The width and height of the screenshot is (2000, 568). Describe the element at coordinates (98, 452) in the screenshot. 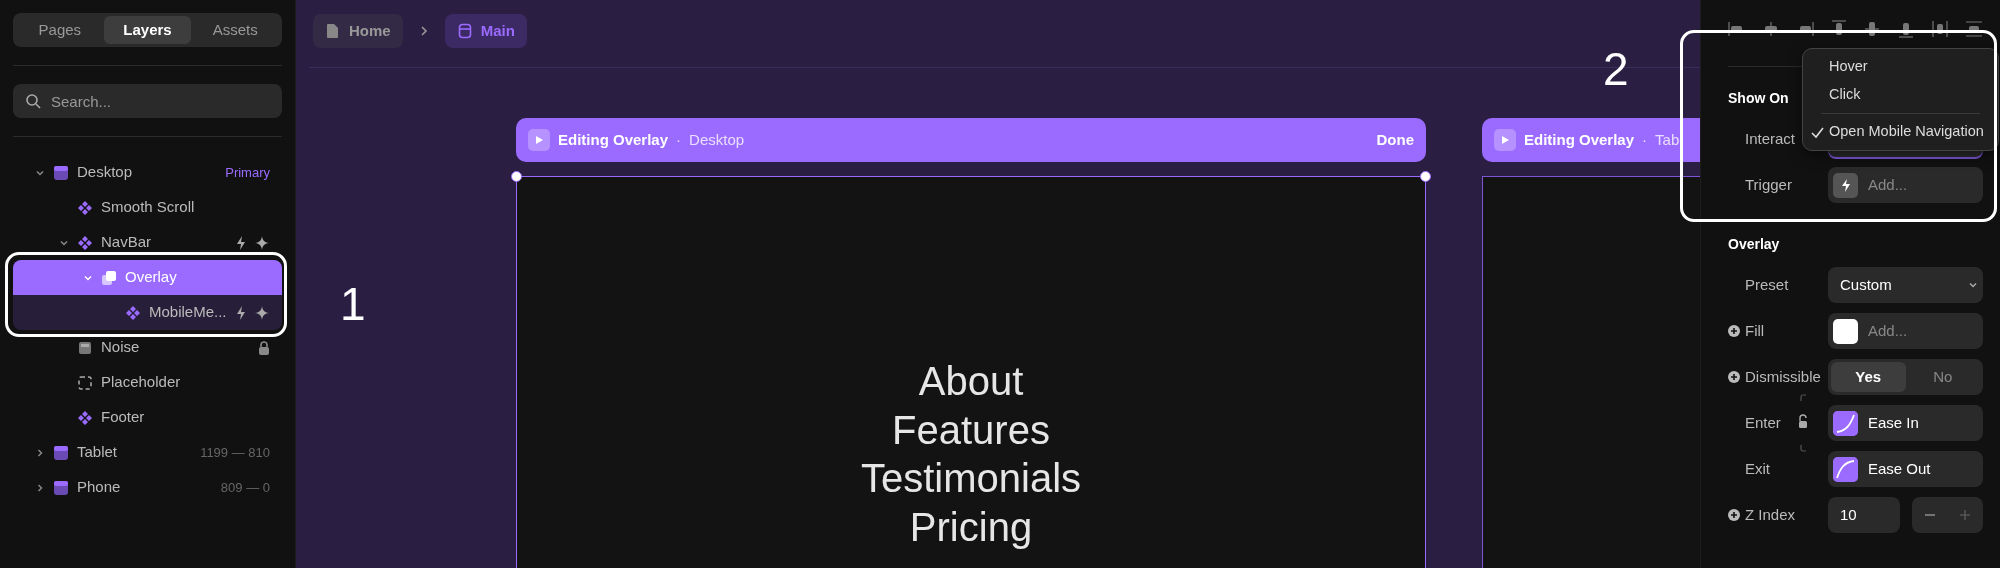

I see `layer-name: Tablet` at that location.